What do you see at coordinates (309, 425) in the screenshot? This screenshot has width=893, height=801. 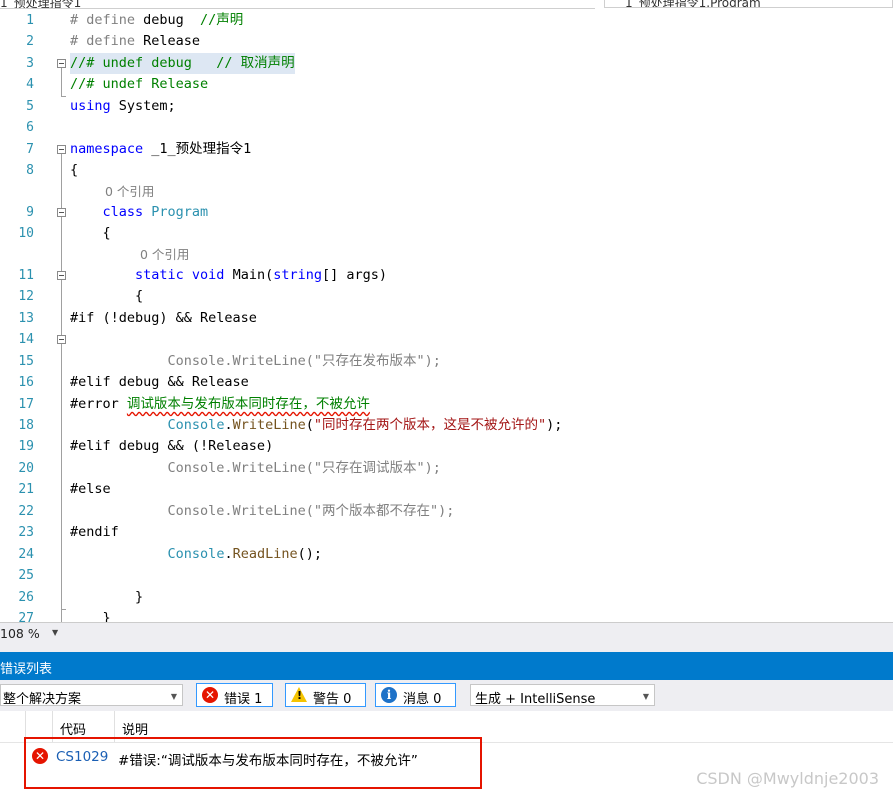 I see `punct-token: (` at bounding box center [309, 425].